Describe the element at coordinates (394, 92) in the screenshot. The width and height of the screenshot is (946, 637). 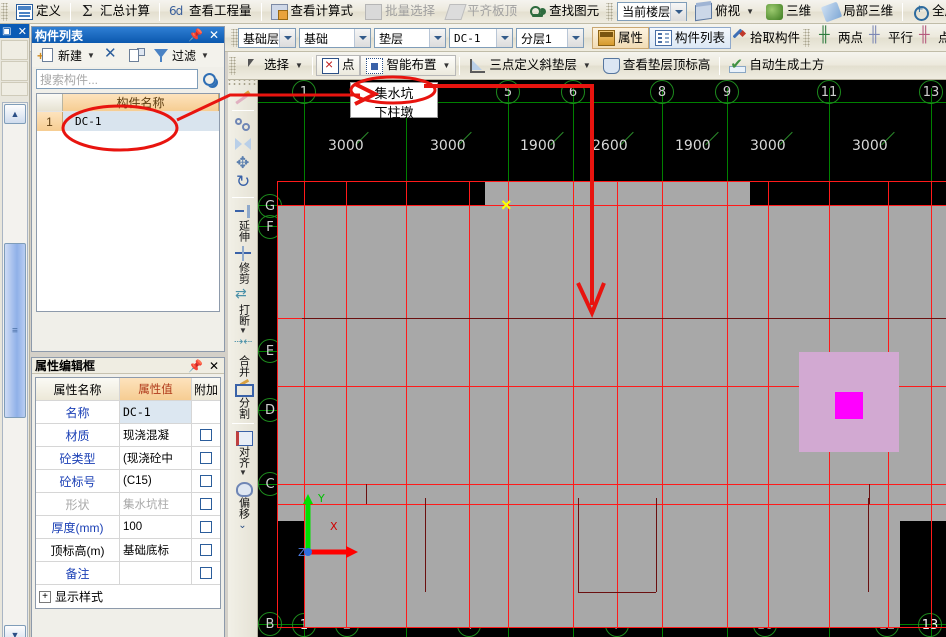
I see `tooltip-line-sump-pit: 集水坑` at that location.